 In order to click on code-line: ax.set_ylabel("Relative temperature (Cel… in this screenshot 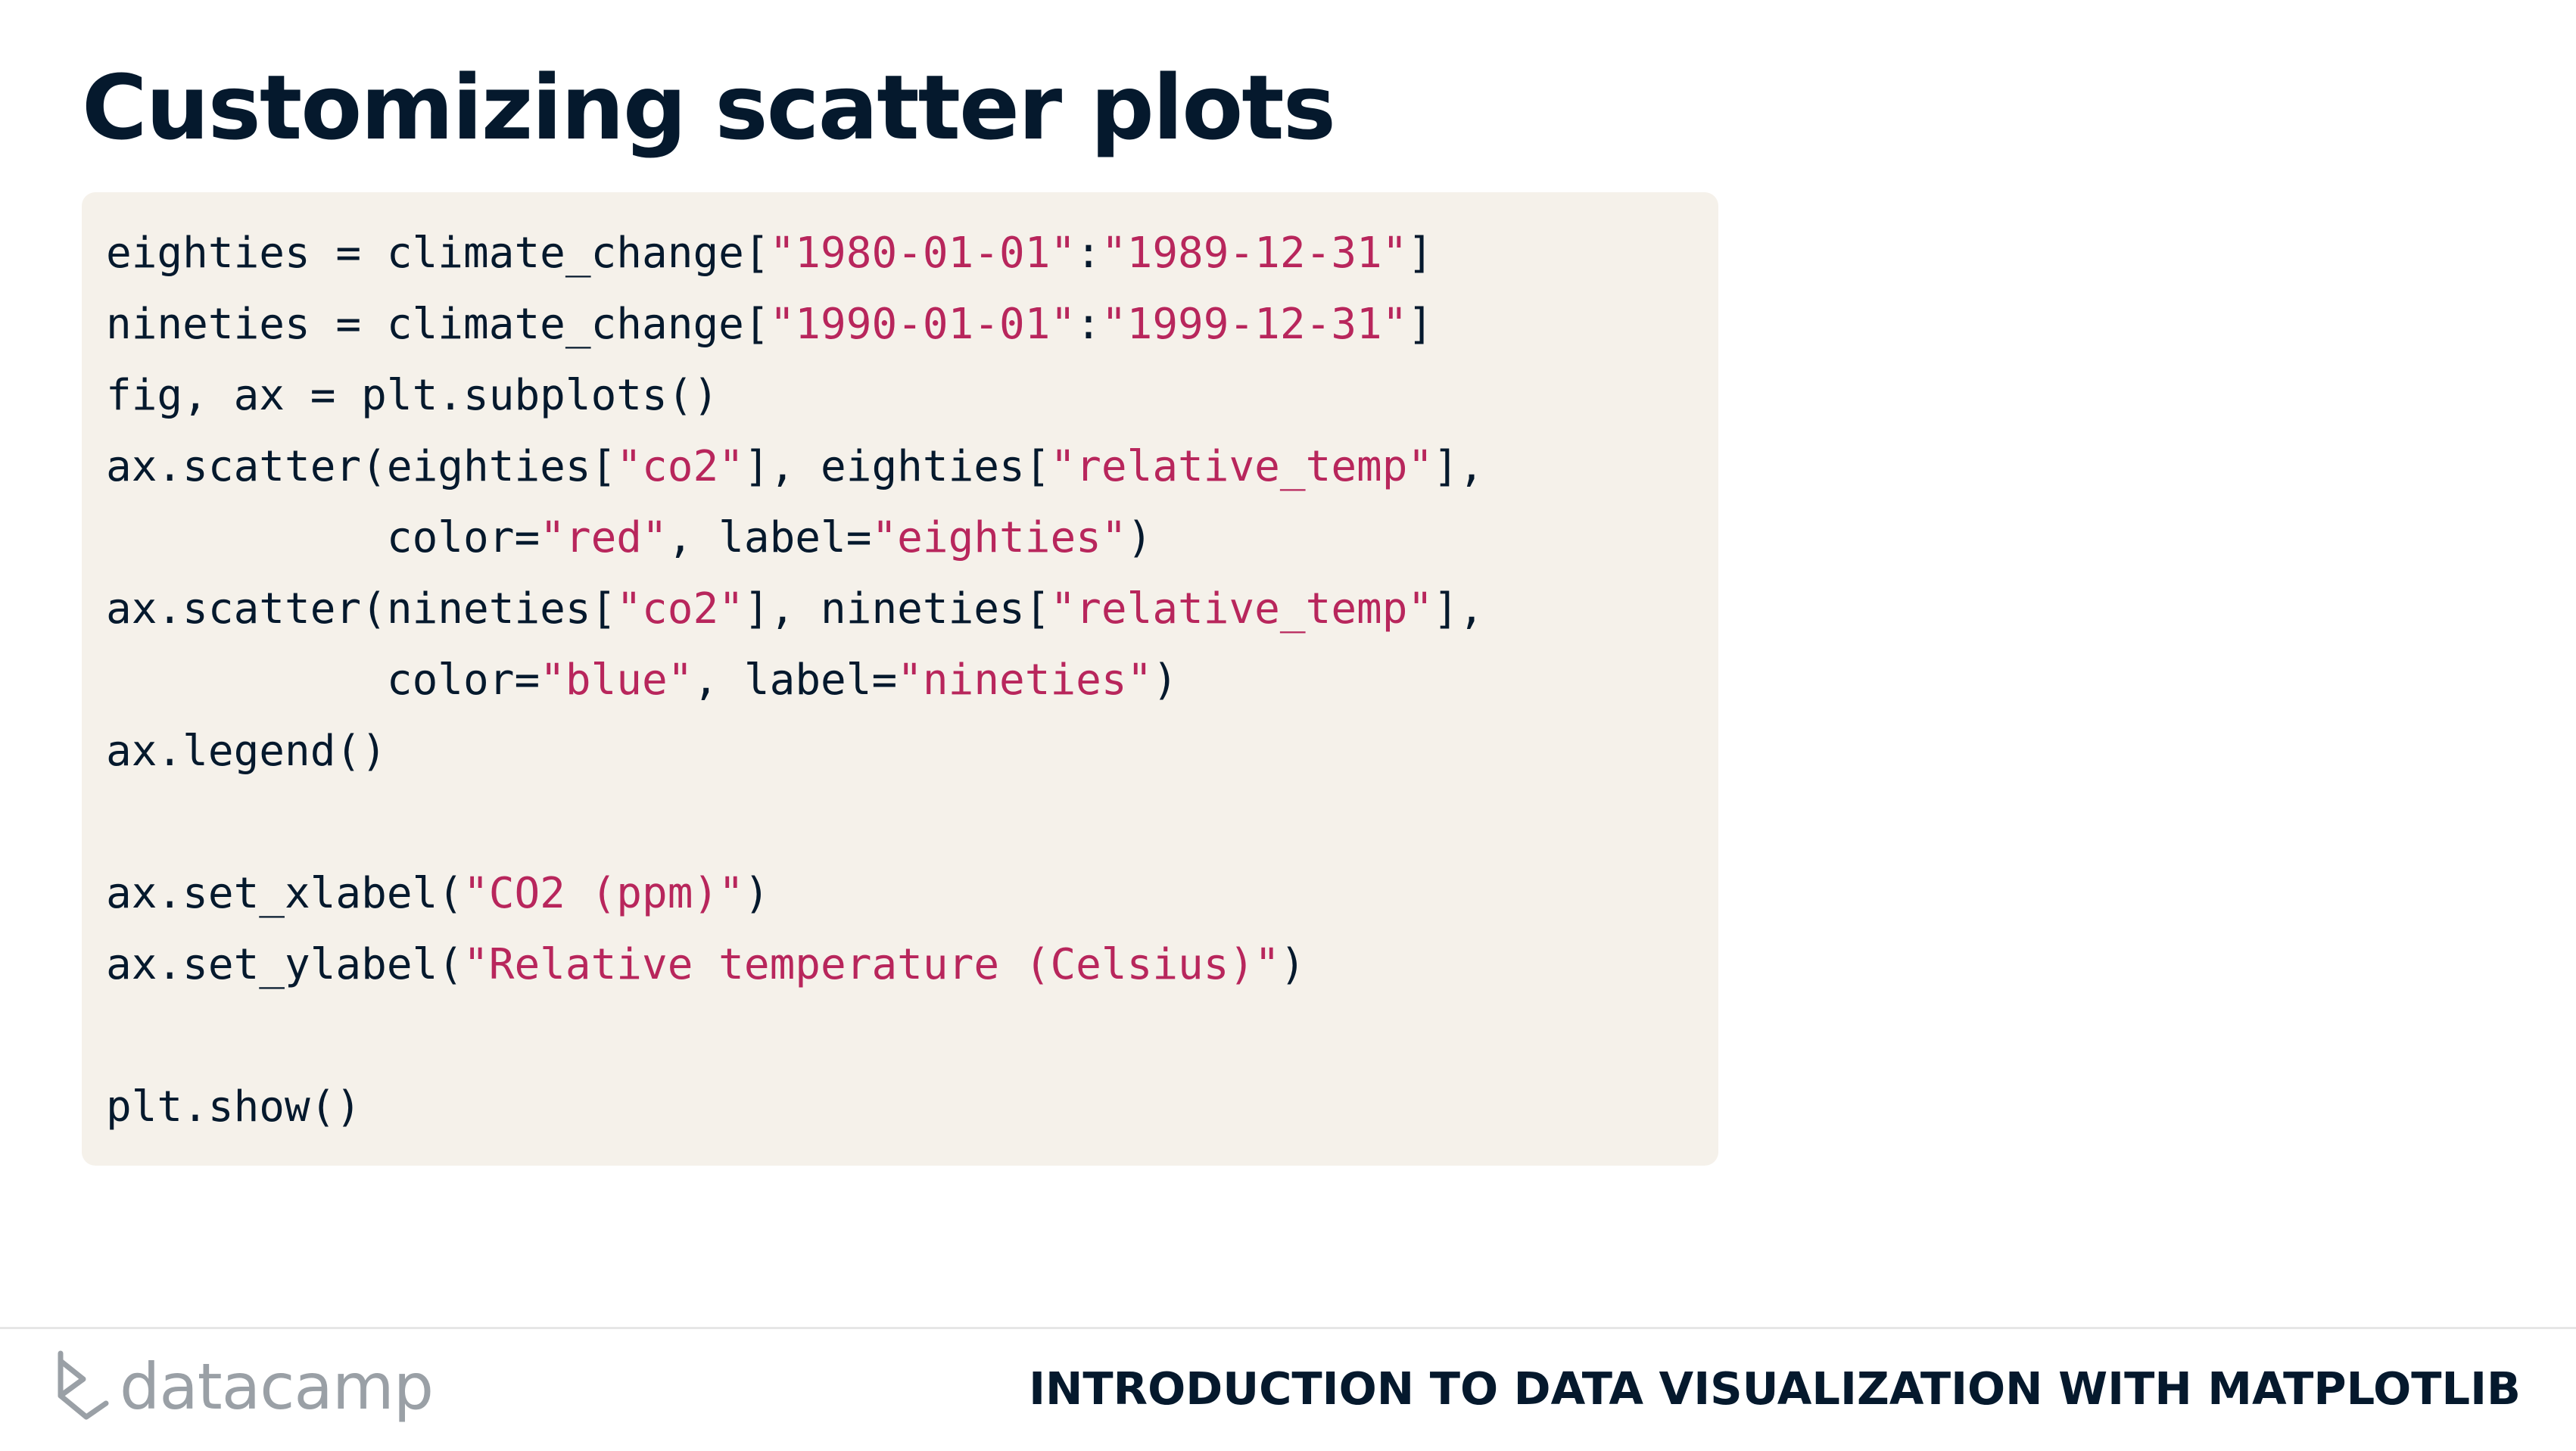, I will do `click(912, 965)`.